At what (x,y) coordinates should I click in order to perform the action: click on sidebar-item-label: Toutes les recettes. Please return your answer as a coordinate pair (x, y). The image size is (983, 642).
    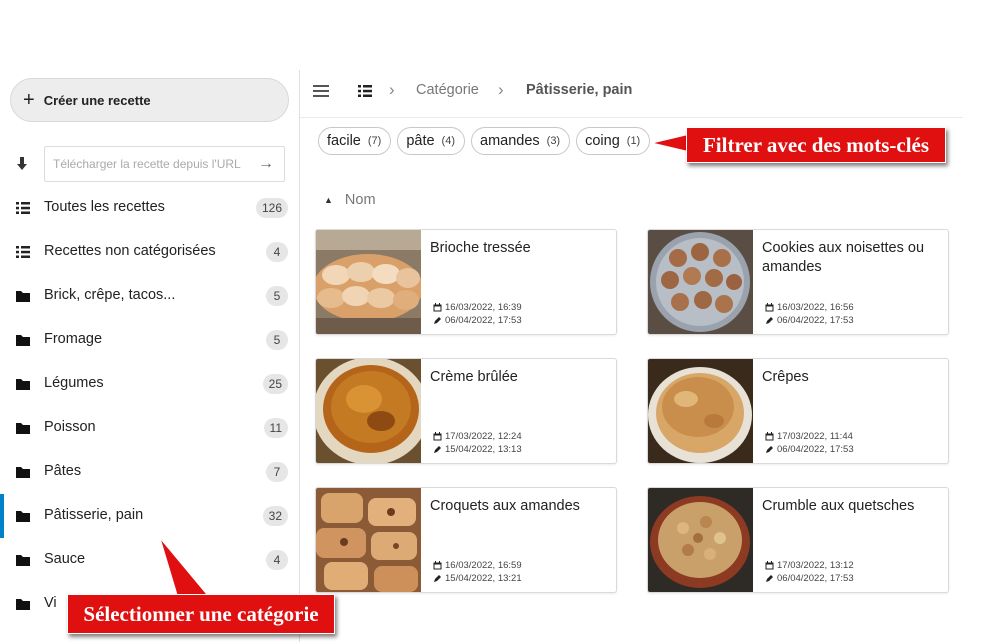
    Looking at the image, I should click on (104, 207).